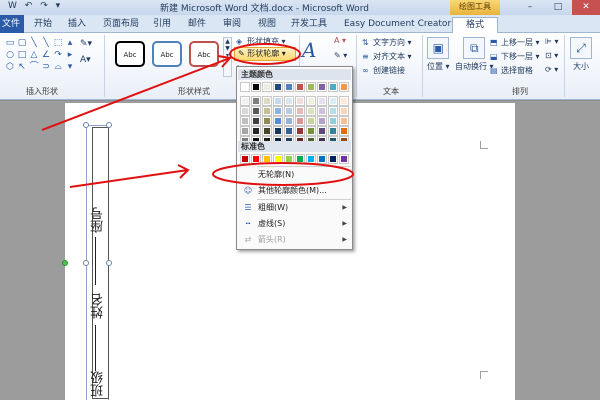 This screenshot has height=400, width=600. I want to click on group-button: ⊡ ▾, so click(551, 55).